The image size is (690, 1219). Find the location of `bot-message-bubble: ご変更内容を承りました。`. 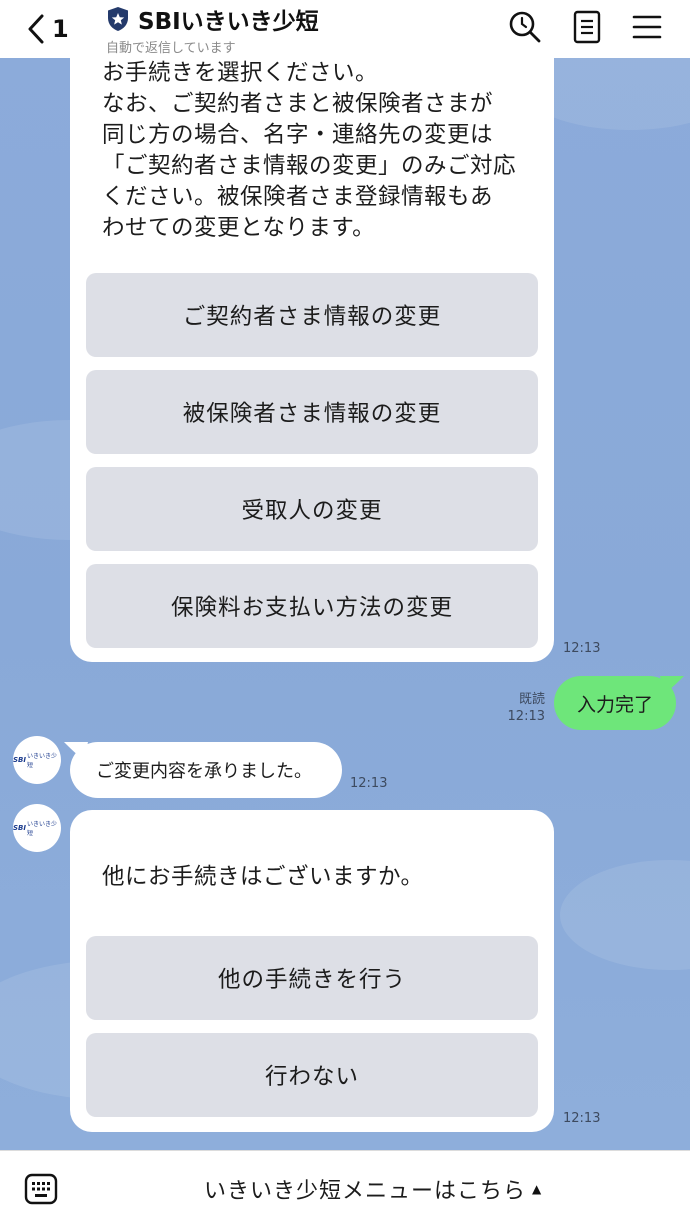

bot-message-bubble: ご変更内容を承りました。 is located at coordinates (206, 770).